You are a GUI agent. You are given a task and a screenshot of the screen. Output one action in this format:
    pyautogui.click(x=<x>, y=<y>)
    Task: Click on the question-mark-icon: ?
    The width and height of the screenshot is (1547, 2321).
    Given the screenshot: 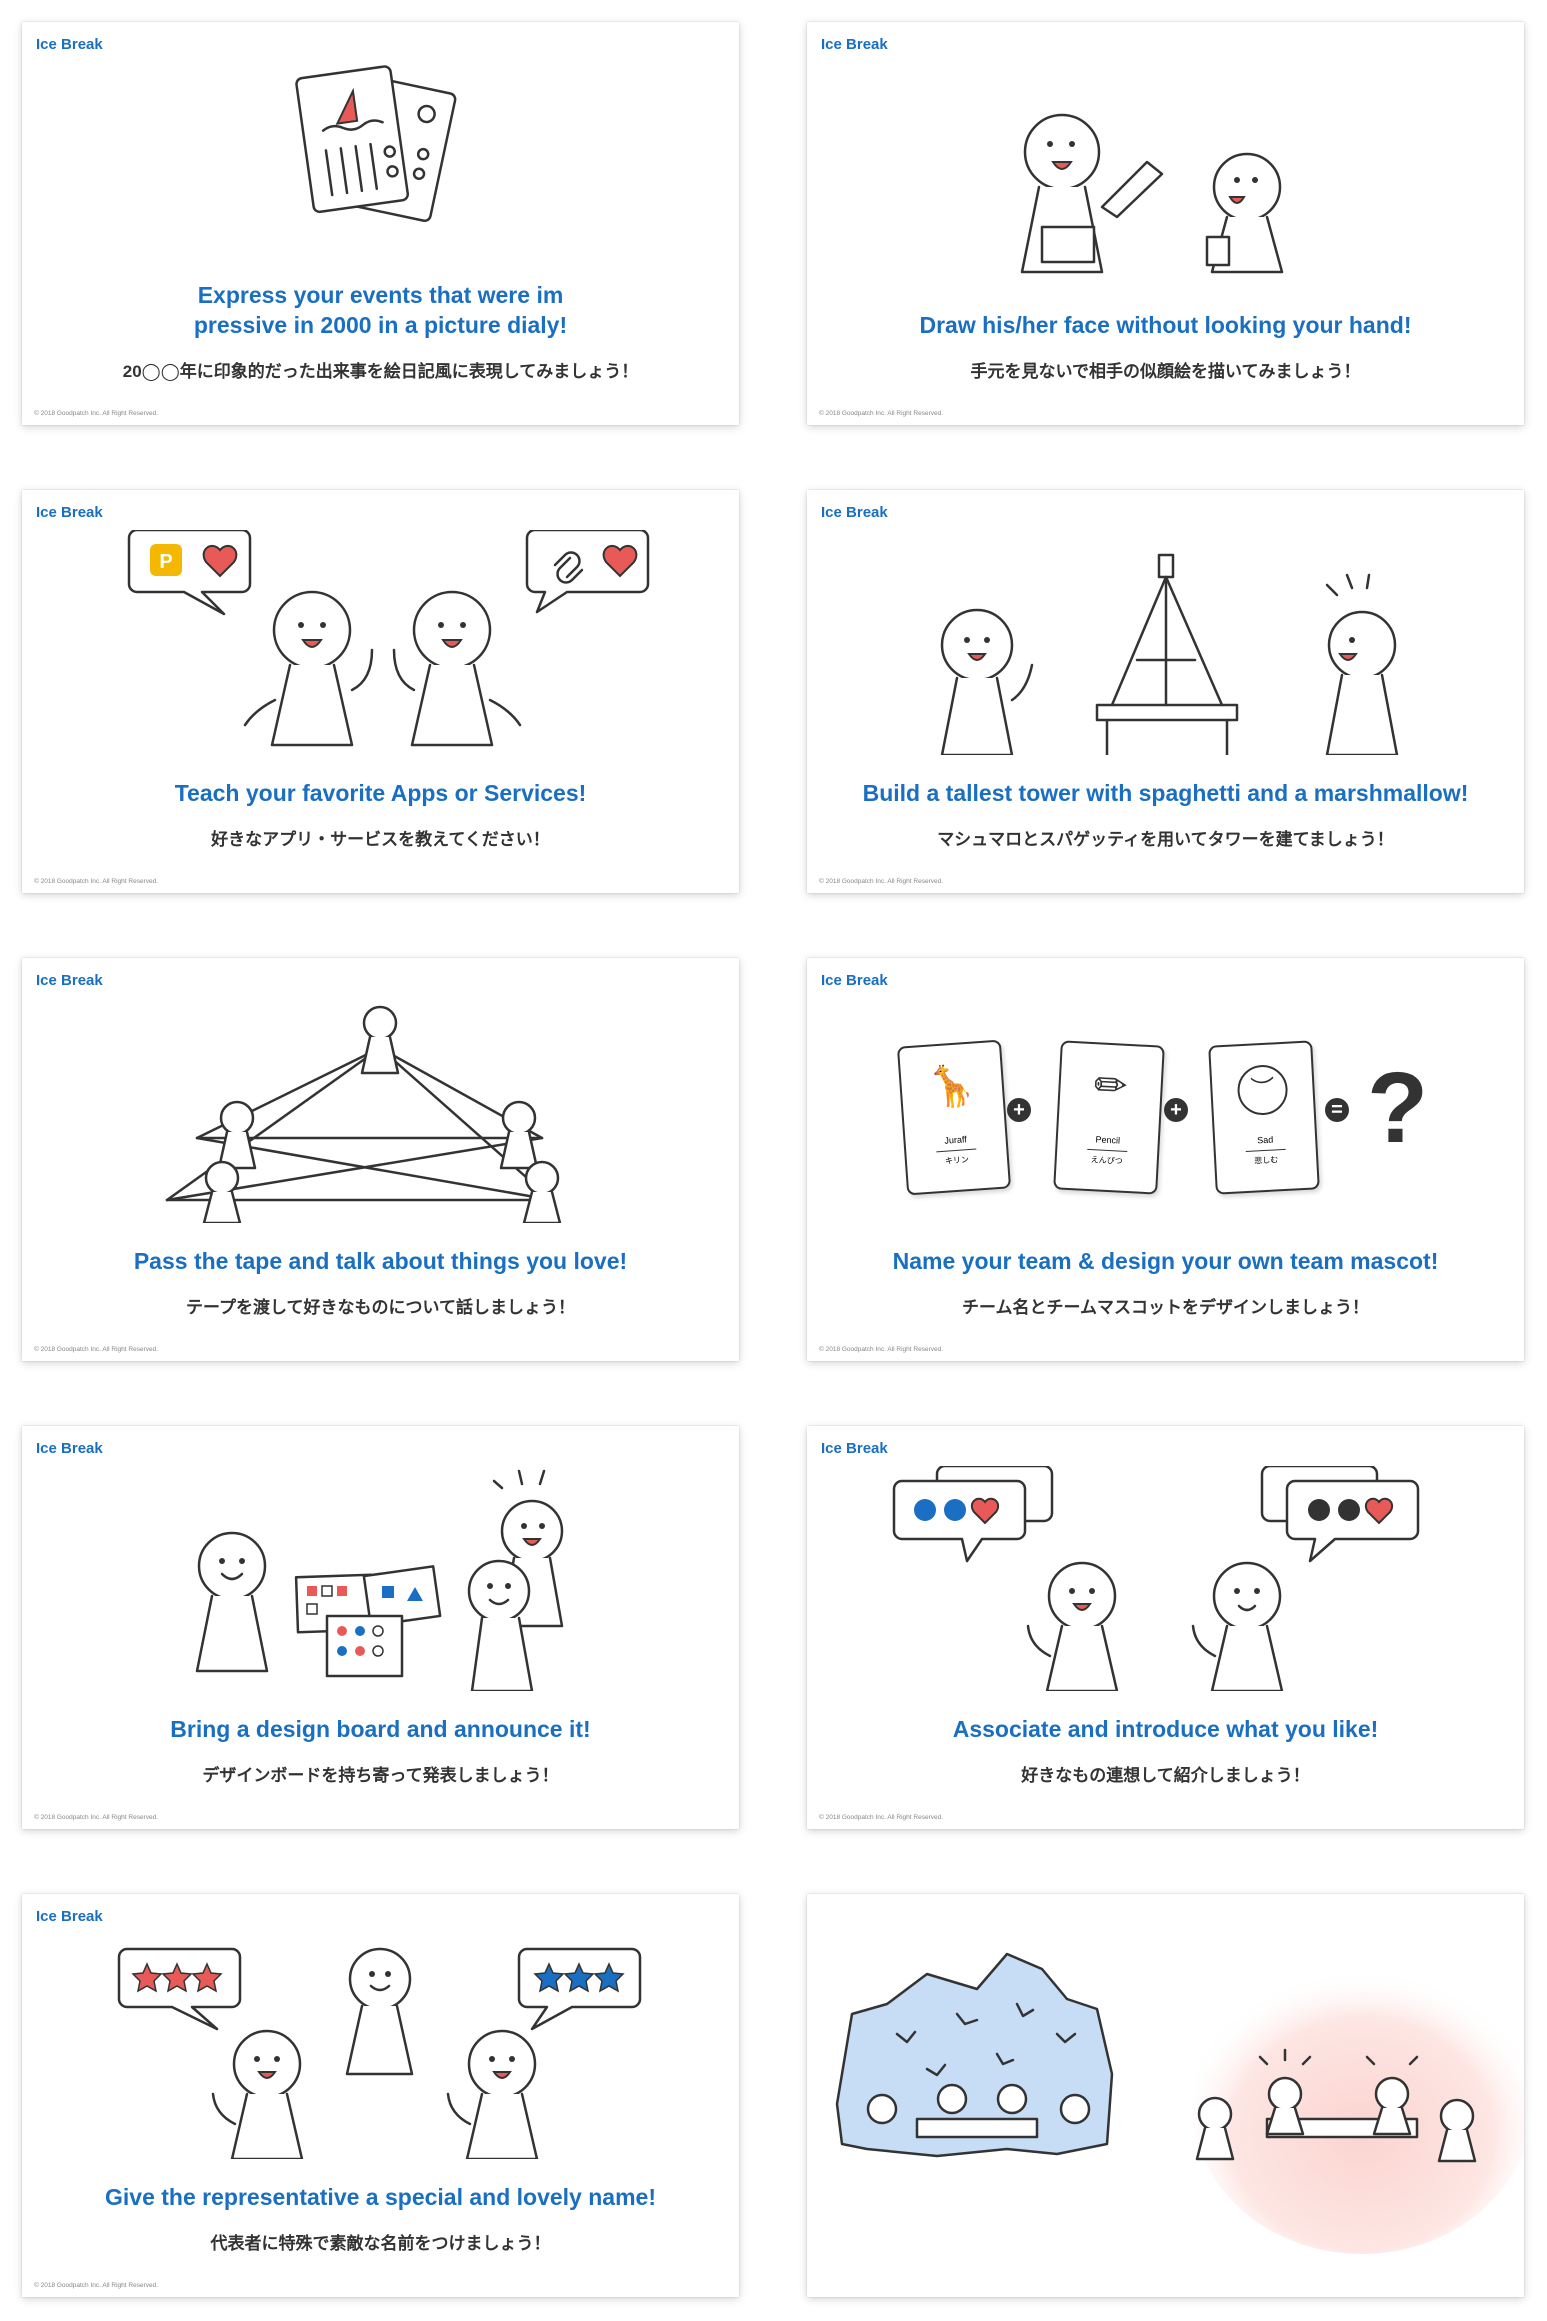 What is the action you would take?
    pyautogui.click(x=1398, y=1108)
    